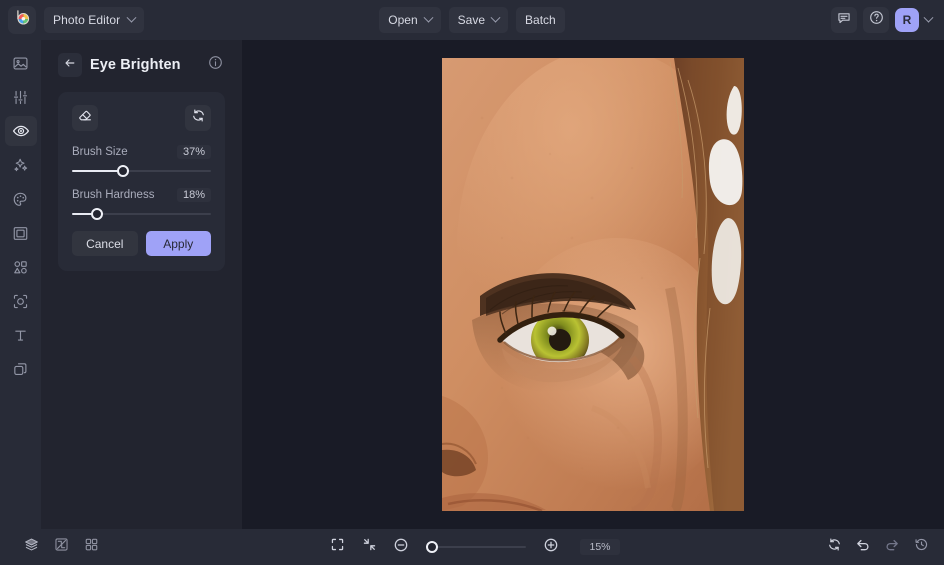 This screenshot has width=944, height=565. What do you see at coordinates (178, 243) in the screenshot?
I see `apply-button: Apply` at bounding box center [178, 243].